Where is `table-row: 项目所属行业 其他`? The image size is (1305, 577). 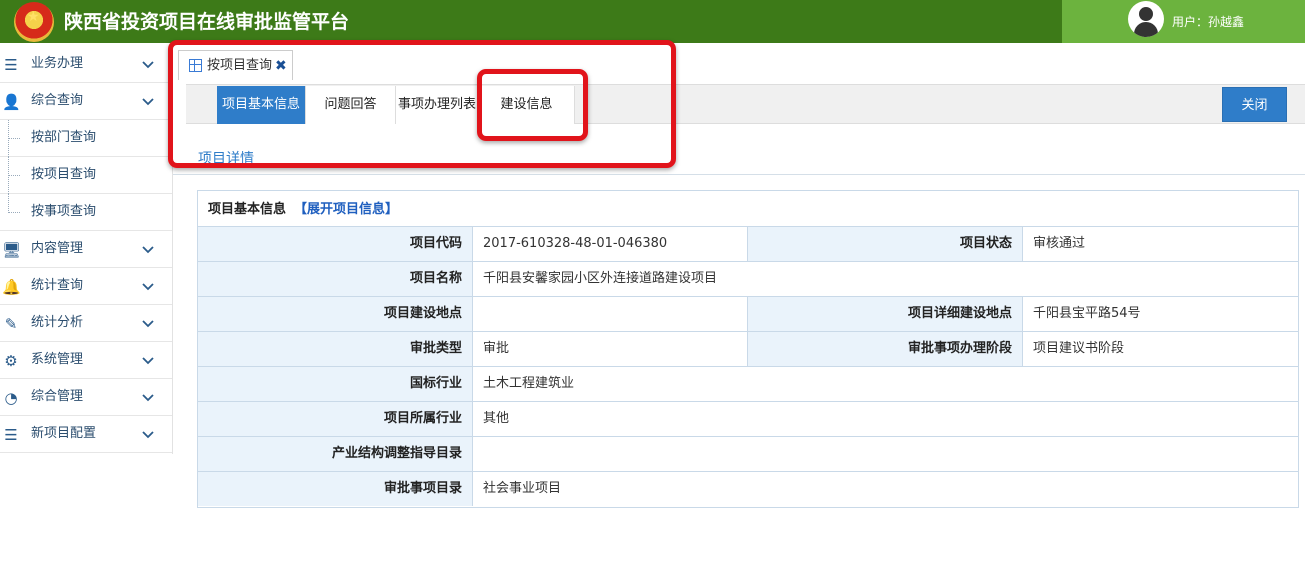
table-row: 项目所属行业 其他 is located at coordinates (748, 419).